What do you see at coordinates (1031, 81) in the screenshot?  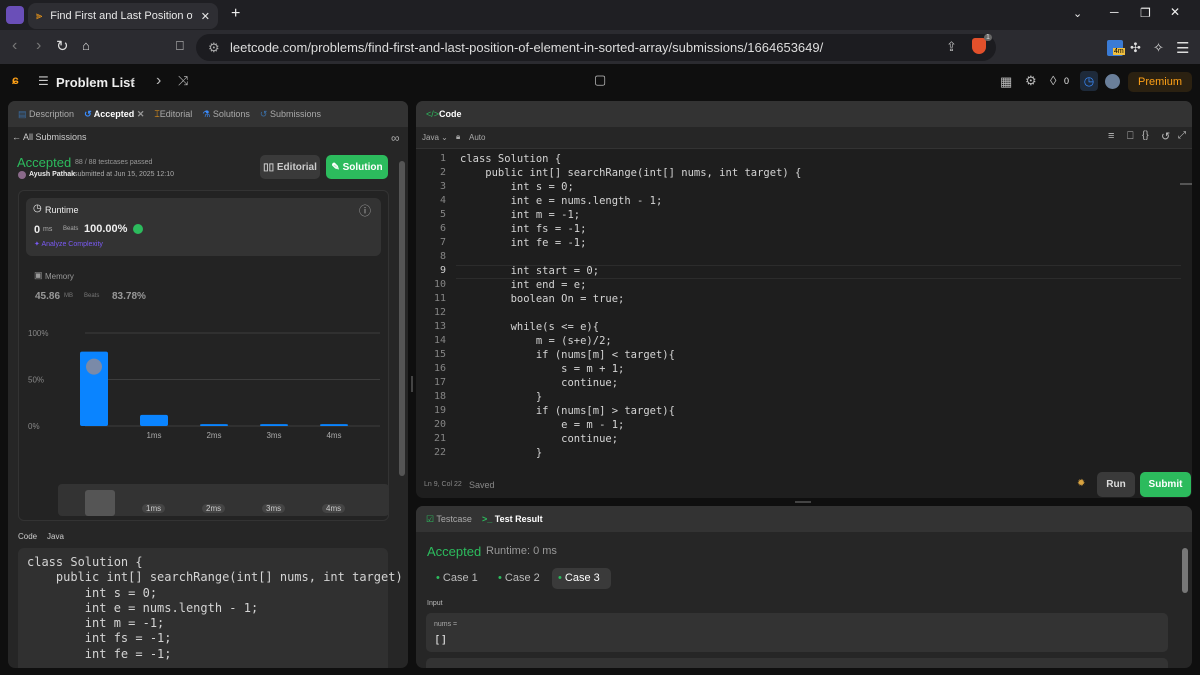 I see `settings-icon: ⚙` at bounding box center [1031, 81].